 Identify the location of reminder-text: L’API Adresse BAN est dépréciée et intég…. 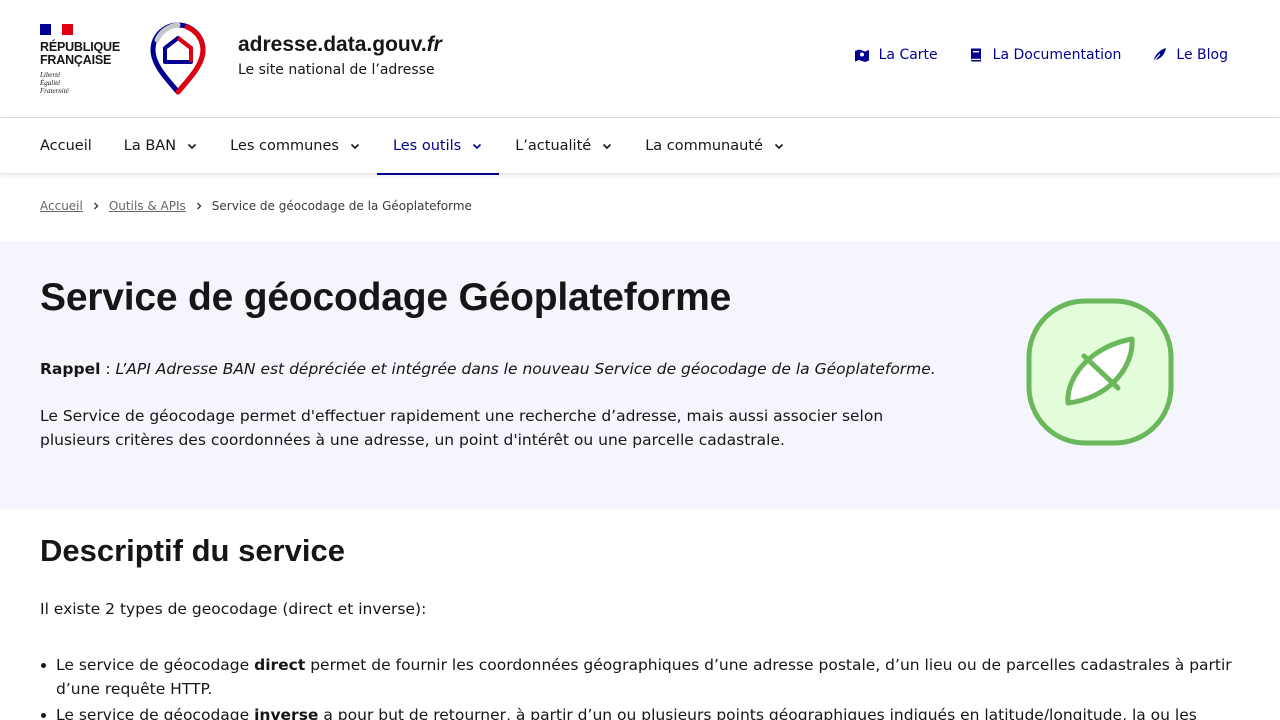
(525, 369).